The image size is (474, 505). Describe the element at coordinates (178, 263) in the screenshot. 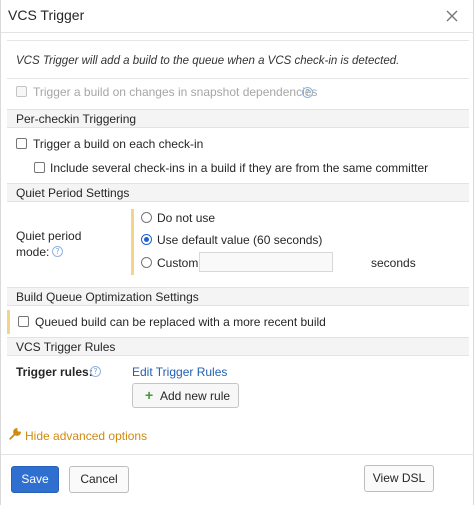

I see `quiet-period-option-label: Custom` at that location.